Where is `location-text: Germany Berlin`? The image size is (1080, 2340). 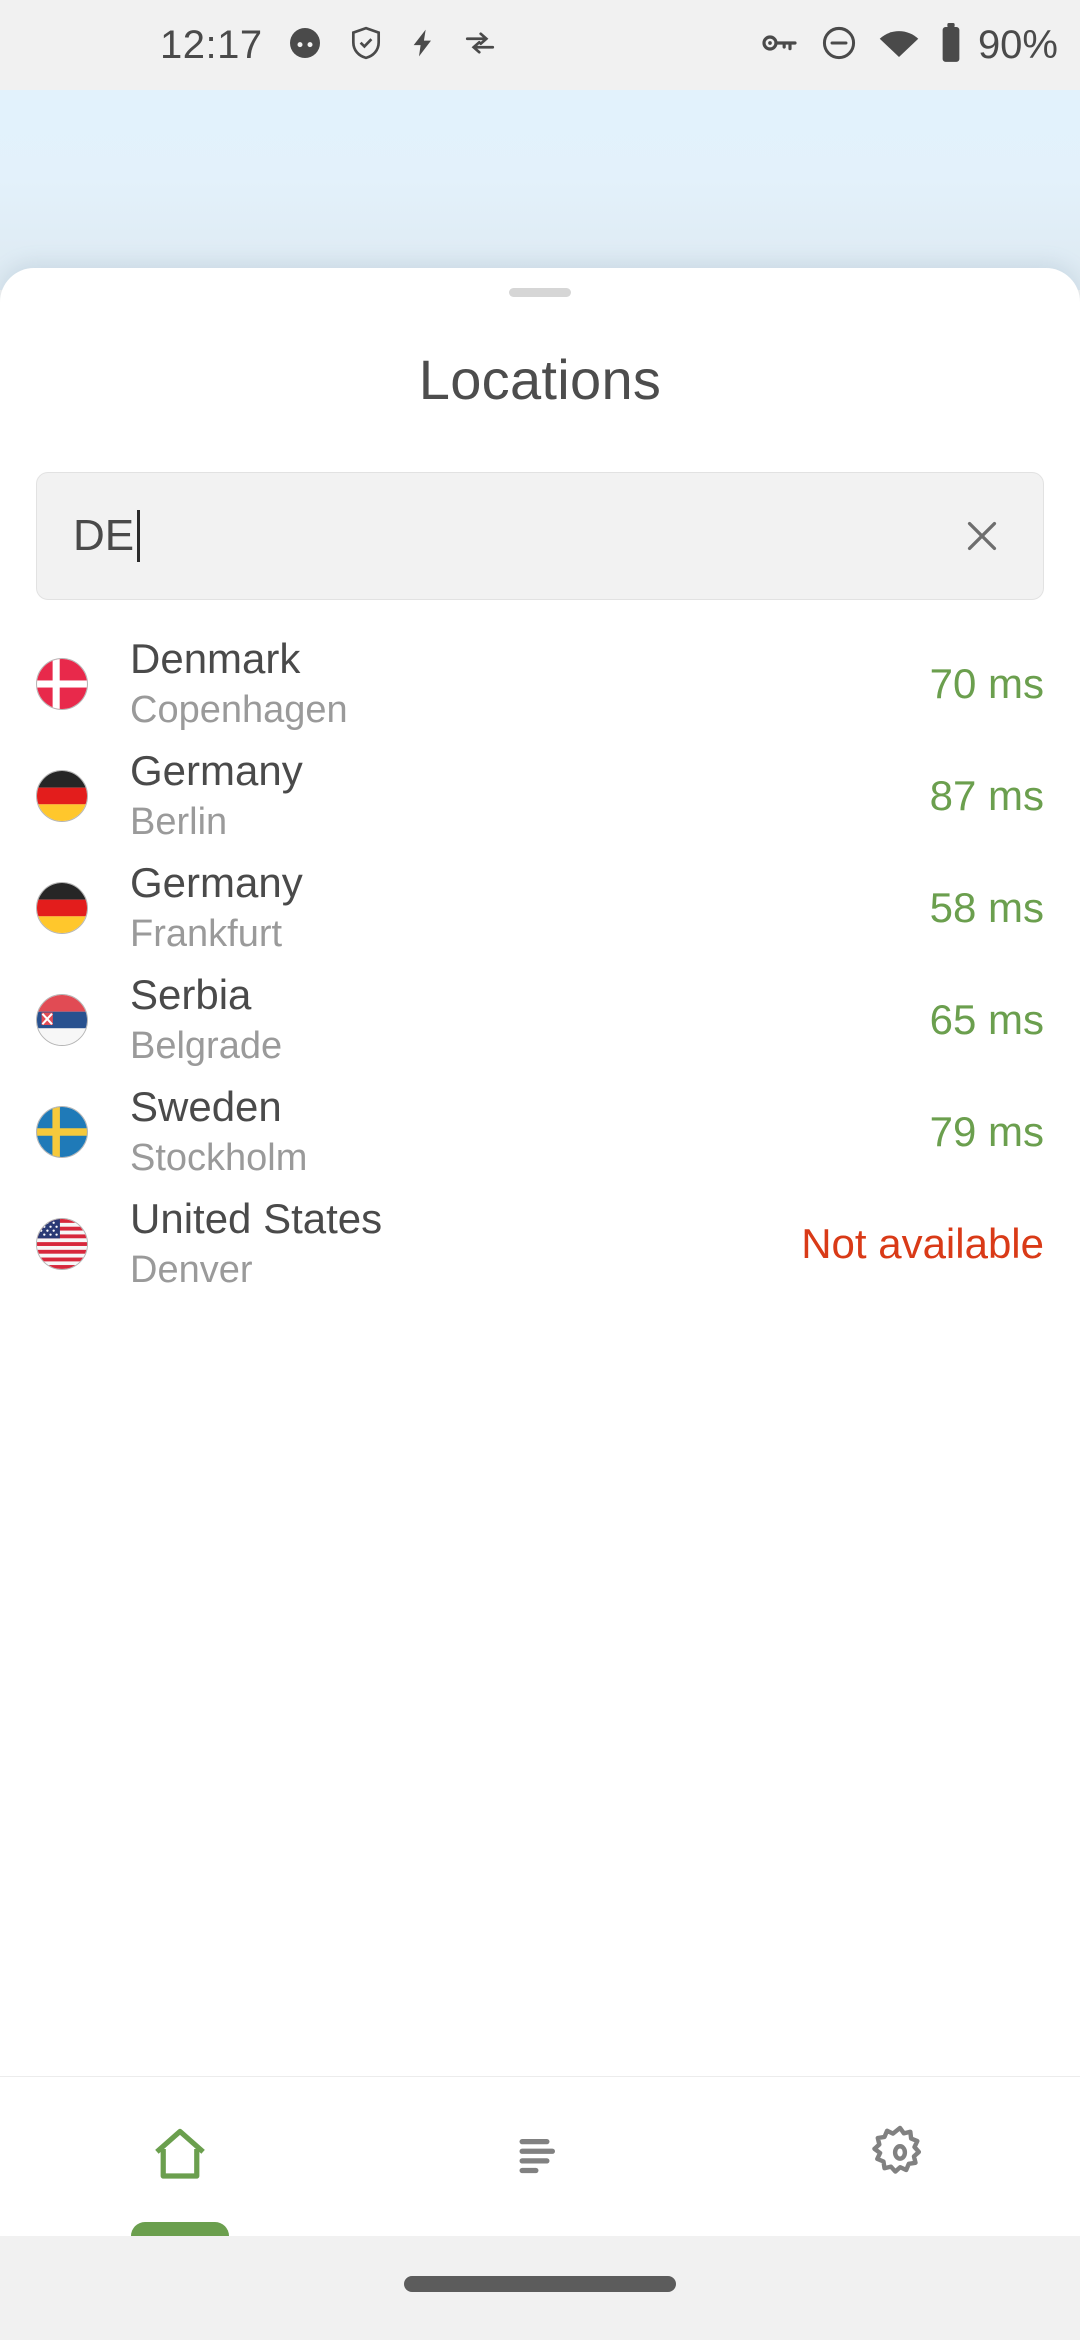 location-text: Germany Berlin is located at coordinates (530, 795).